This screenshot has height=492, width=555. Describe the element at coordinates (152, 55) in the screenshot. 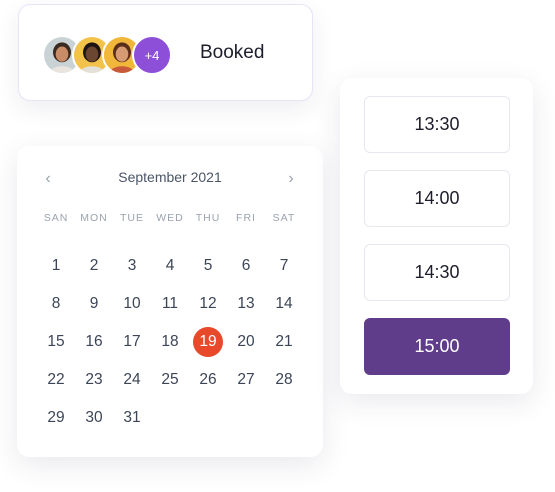

I see `more-attendees-badge: +4` at that location.